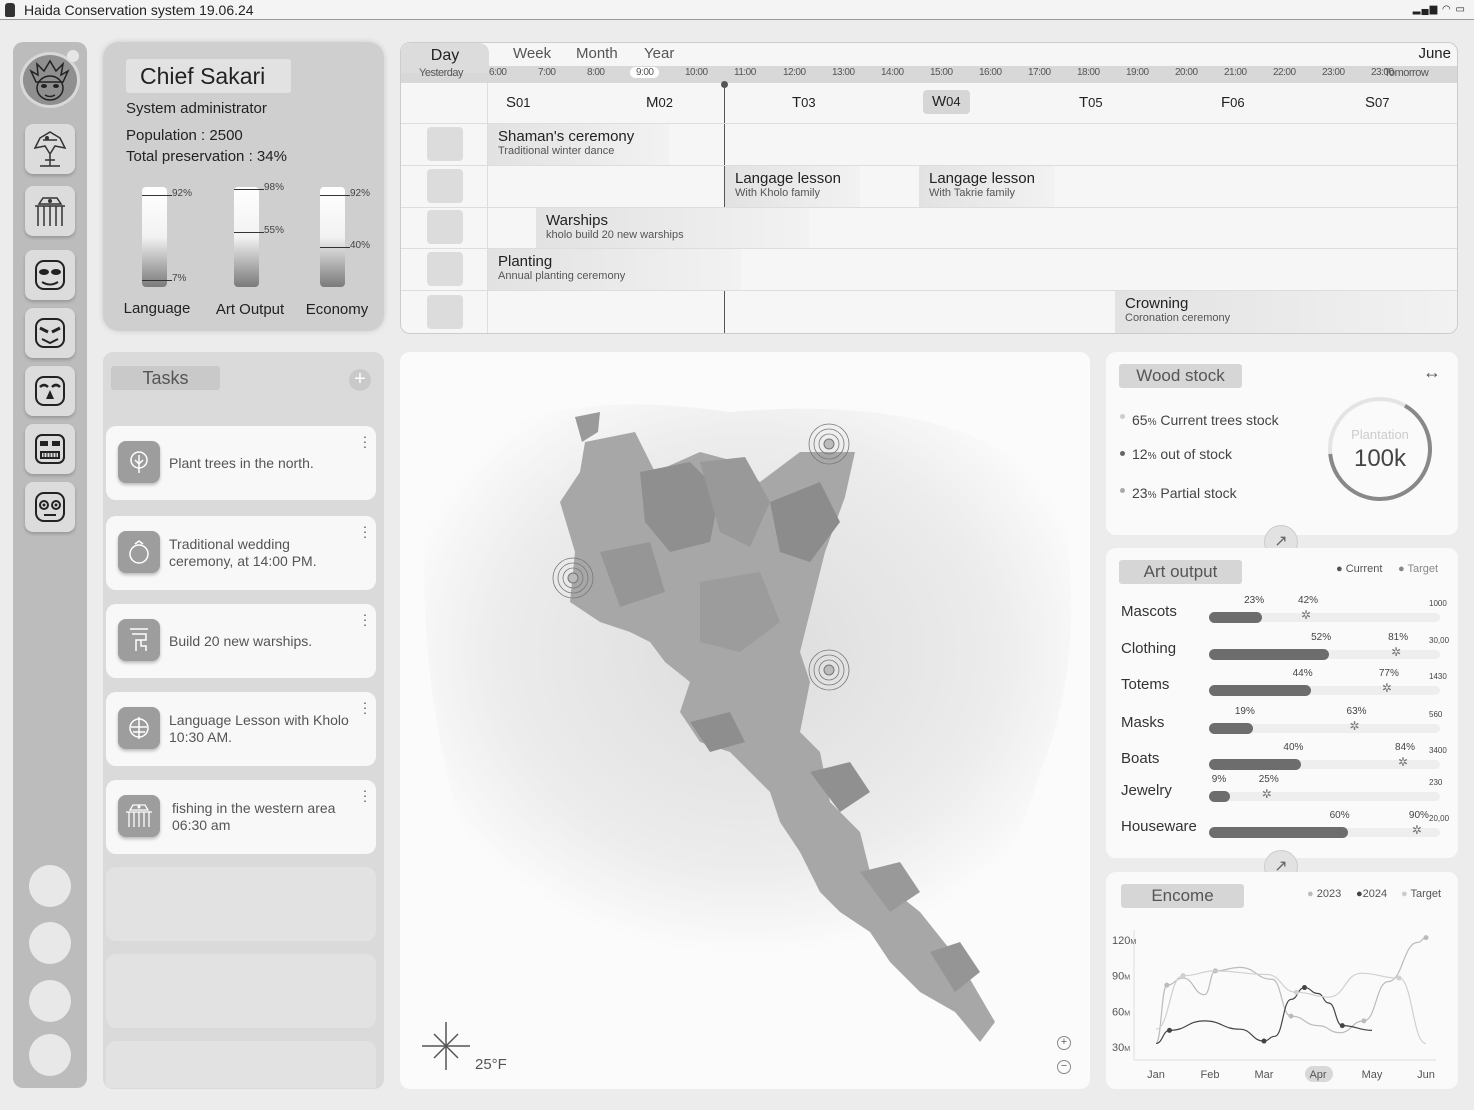 This screenshot has width=1474, height=1110. What do you see at coordinates (49, 80) in the screenshot?
I see `mask-icon` at bounding box center [49, 80].